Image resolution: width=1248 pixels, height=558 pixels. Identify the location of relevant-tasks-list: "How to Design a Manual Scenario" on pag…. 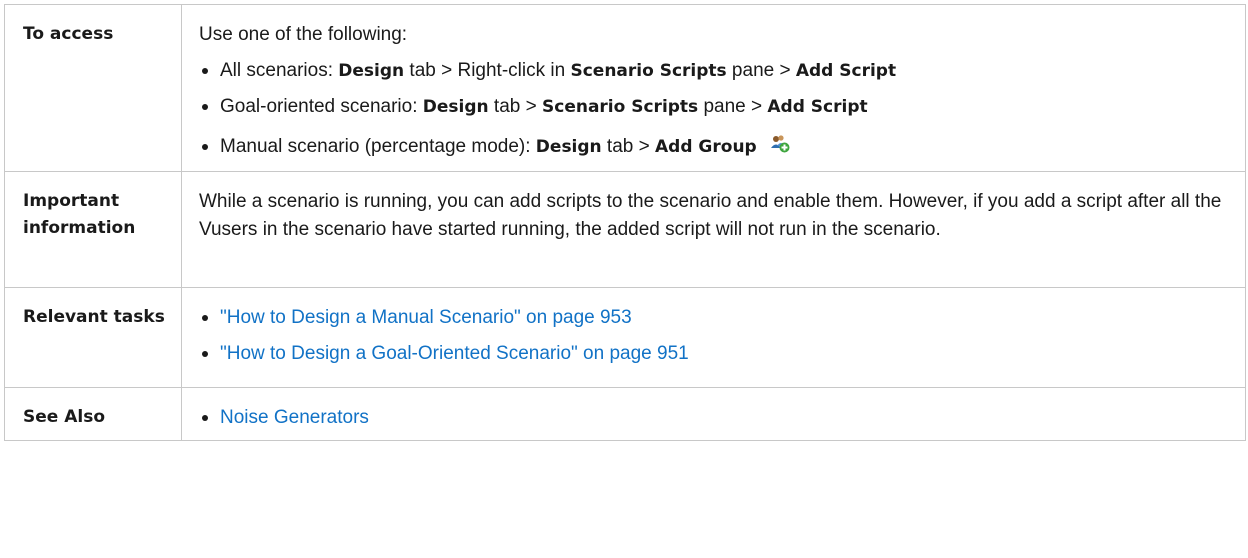
(713, 336).